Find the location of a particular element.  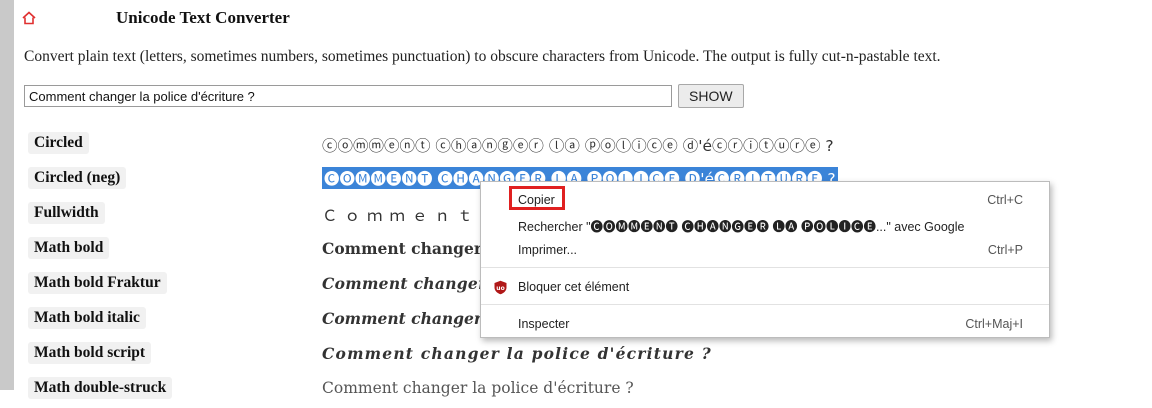

home-icon is located at coordinates (29, 18).